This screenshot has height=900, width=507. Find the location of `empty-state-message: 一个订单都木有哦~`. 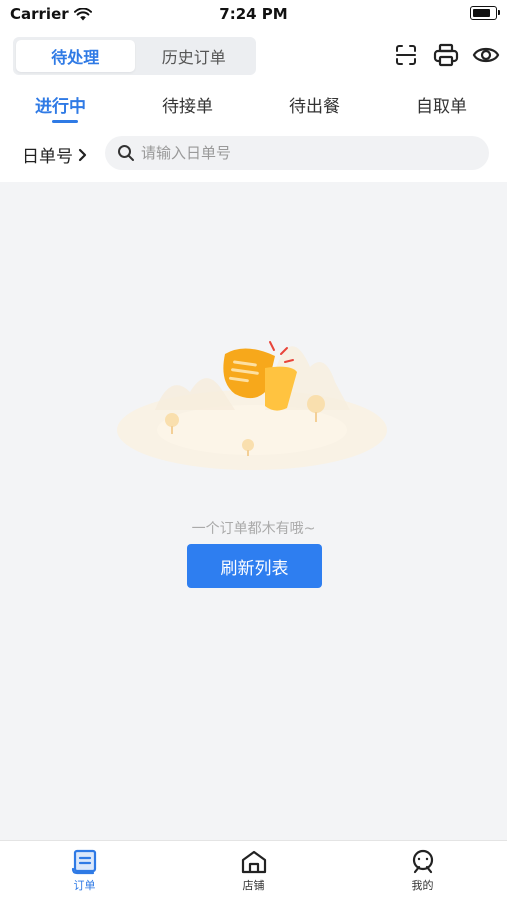

empty-state-message: 一个订单都木有哦~ is located at coordinates (253, 529).